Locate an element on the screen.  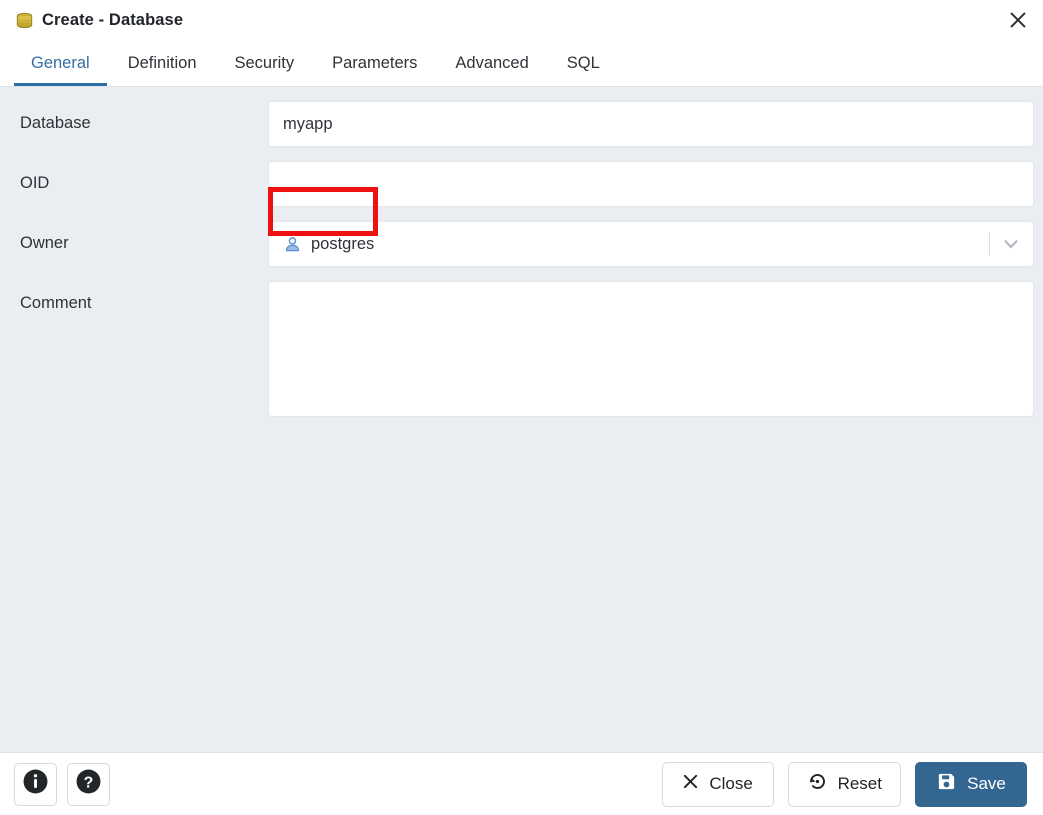
footer-right-group: Close Reset Save is located at coordinates (844, 784).